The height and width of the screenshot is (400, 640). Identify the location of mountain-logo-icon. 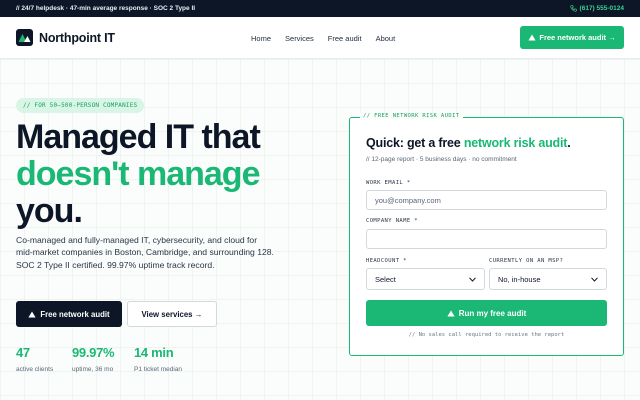
(24, 37).